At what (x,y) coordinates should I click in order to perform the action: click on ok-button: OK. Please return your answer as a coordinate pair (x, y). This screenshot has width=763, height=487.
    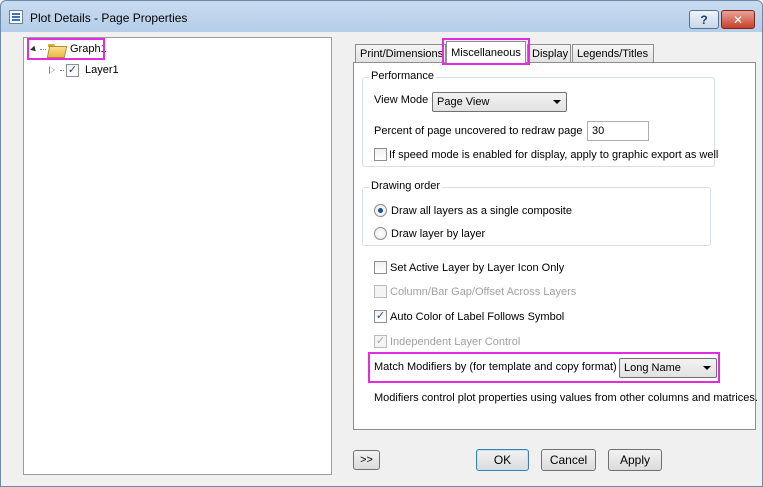
    Looking at the image, I should click on (502, 460).